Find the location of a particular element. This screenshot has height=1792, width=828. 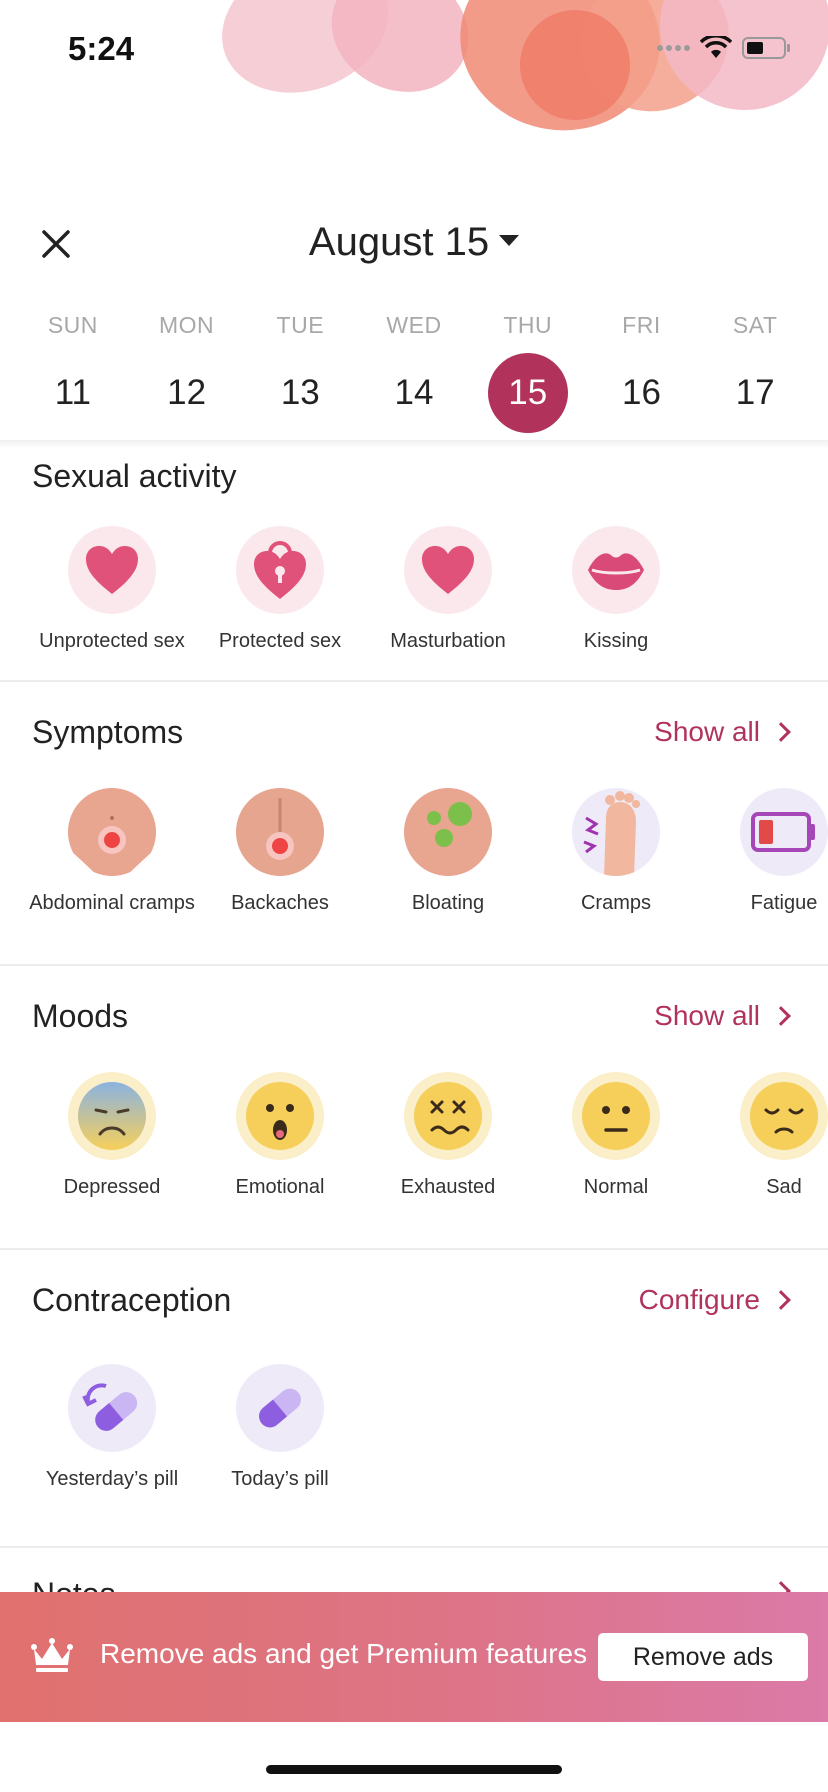

option-sad: Sad is located at coordinates (764, 1135).